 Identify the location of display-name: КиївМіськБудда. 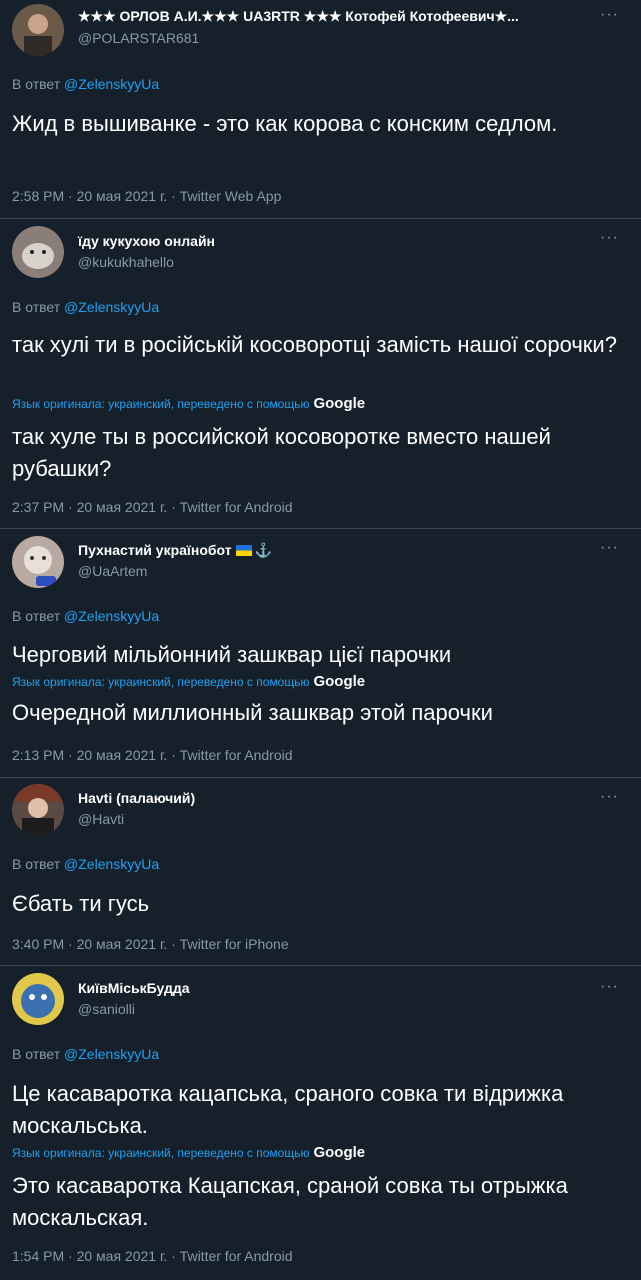
(134, 988).